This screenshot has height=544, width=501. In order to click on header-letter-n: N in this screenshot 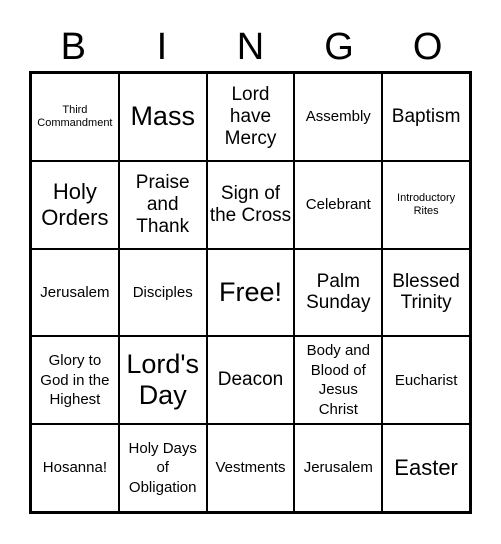, I will do `click(250, 47)`.